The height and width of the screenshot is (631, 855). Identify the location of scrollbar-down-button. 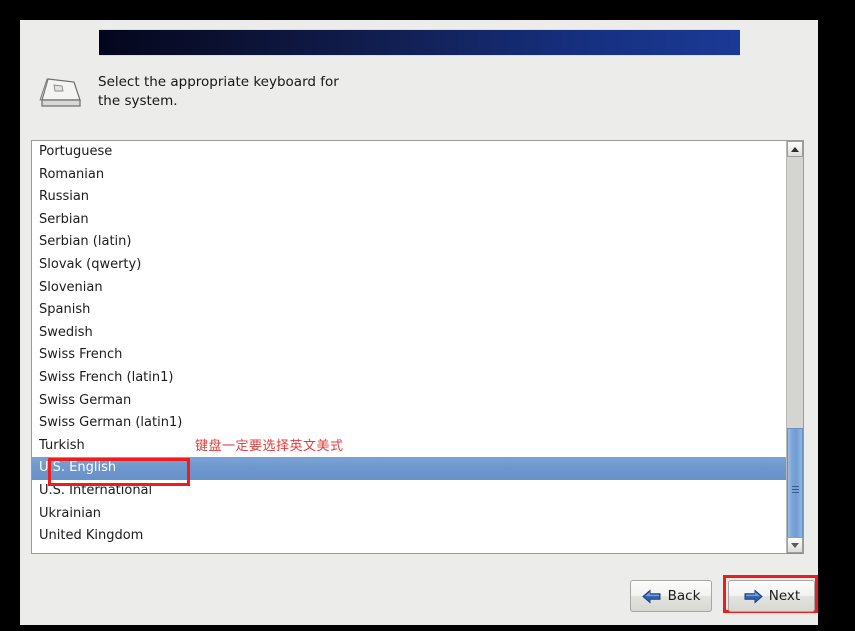
(795, 545).